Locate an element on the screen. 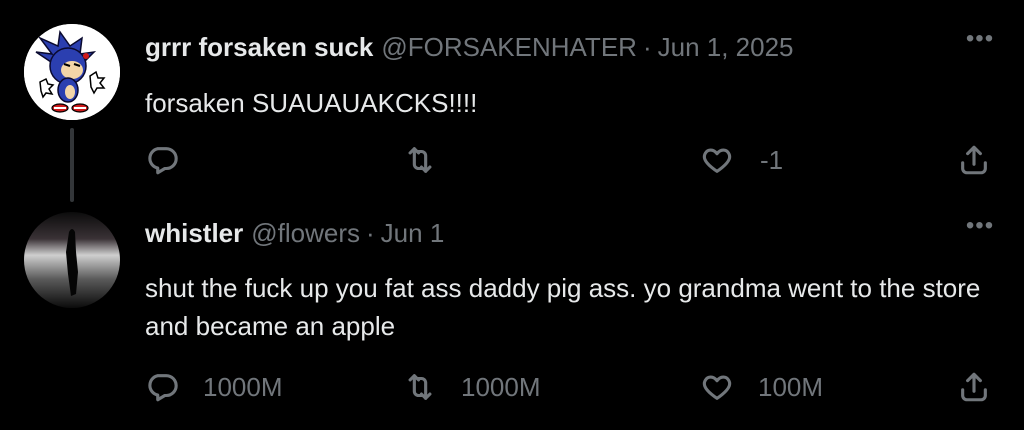 Image resolution: width=1024 pixels, height=430 pixels. like-count: 100M is located at coordinates (791, 386).